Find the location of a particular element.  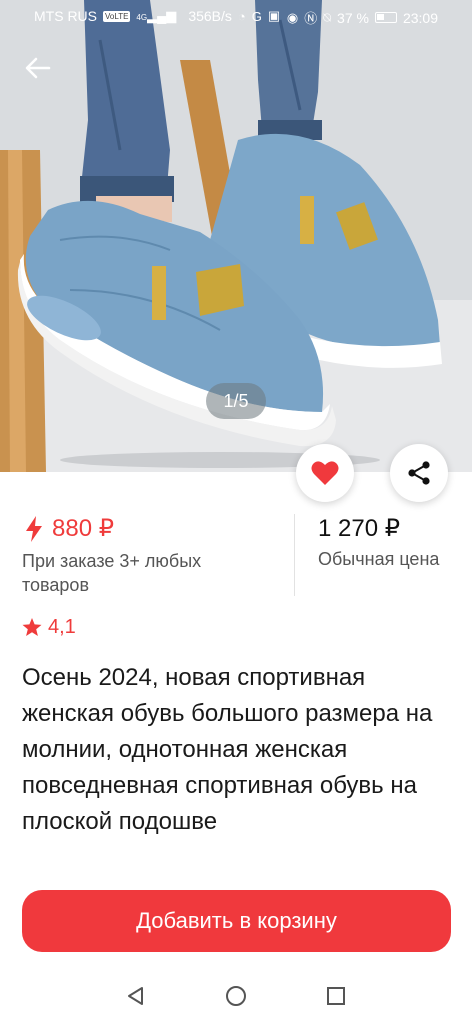

heart-icon is located at coordinates (325, 473).